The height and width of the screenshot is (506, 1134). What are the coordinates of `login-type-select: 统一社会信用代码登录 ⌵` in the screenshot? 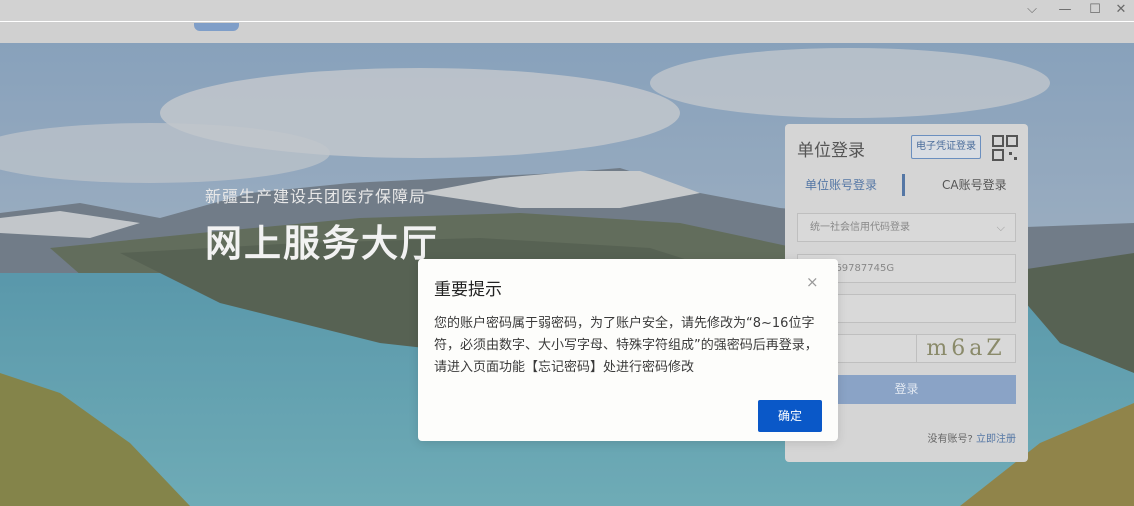 It's located at (906, 227).